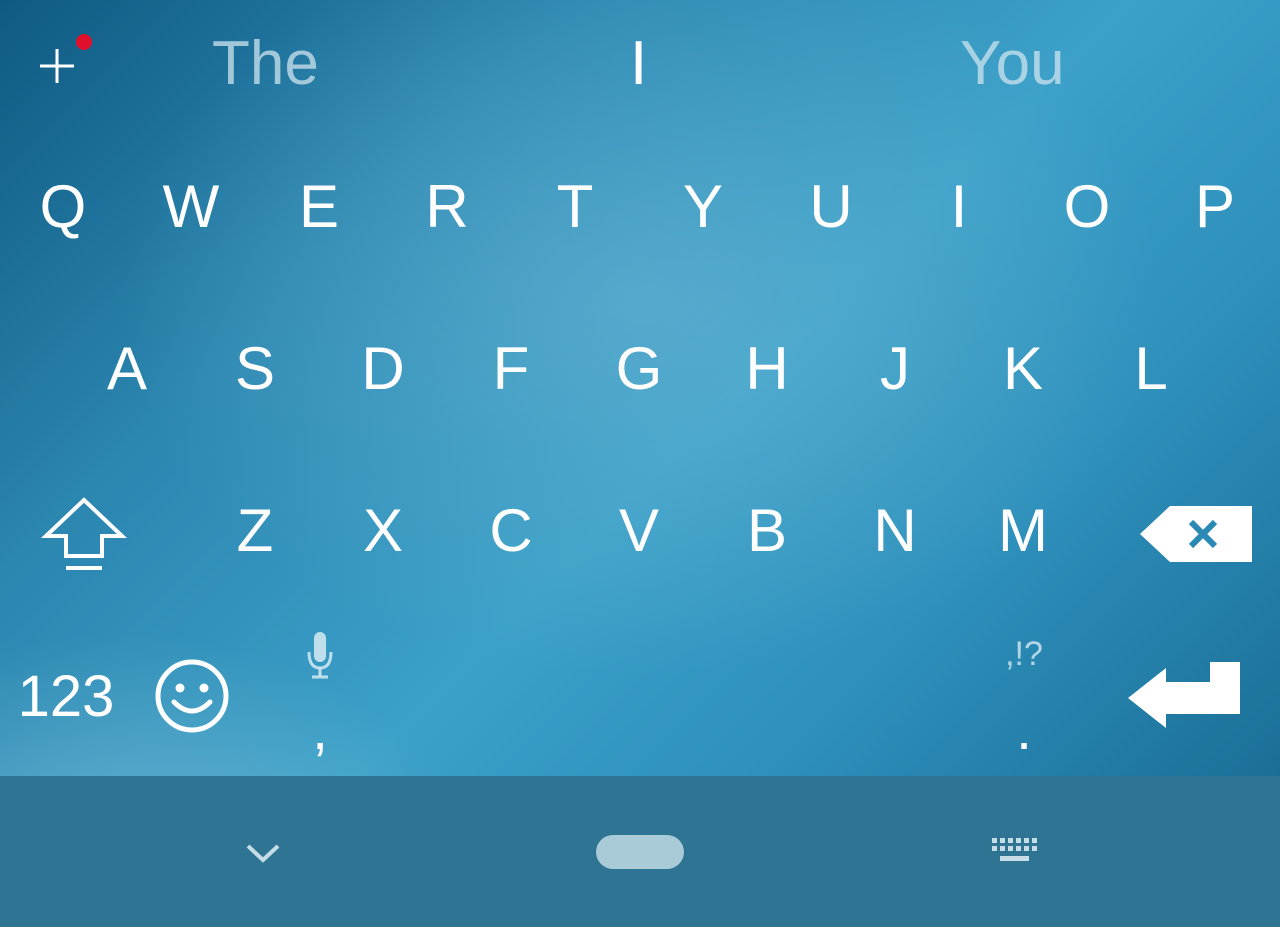 This screenshot has height=927, width=1280. What do you see at coordinates (84, 42) in the screenshot?
I see `notification-dot` at bounding box center [84, 42].